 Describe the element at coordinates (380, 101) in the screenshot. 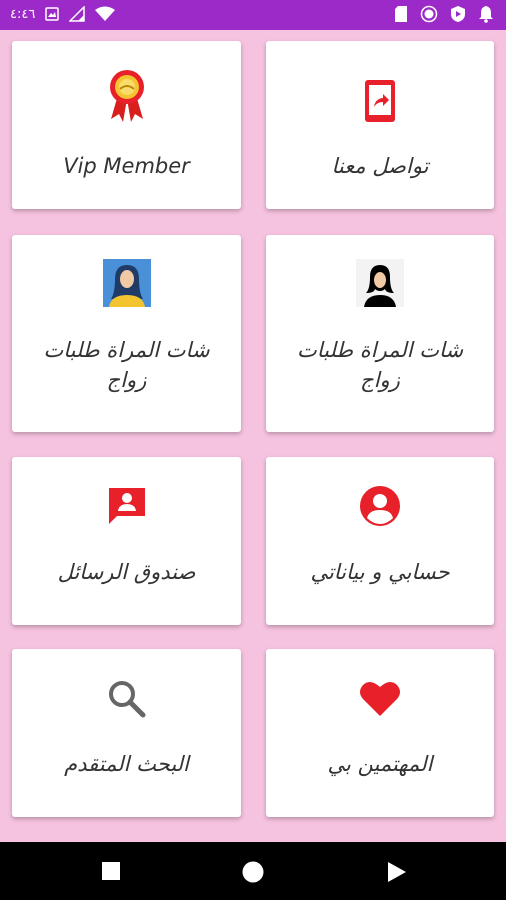

I see `share-phone-icon` at that location.